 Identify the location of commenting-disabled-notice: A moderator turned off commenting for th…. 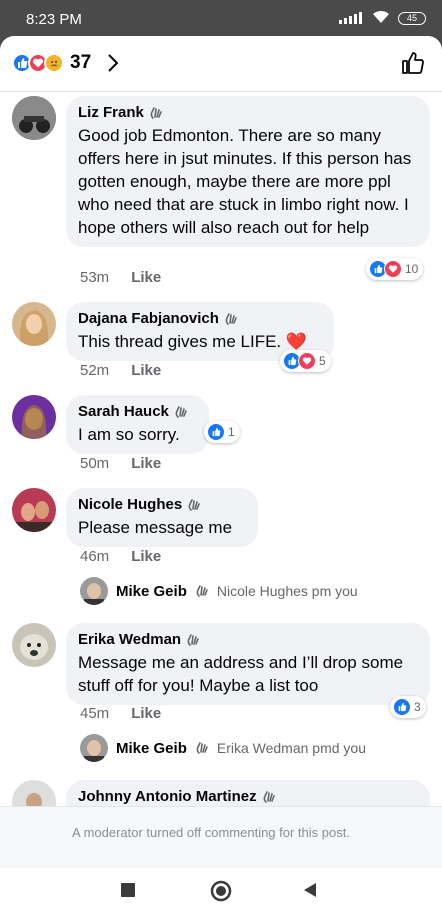
(221, 837).